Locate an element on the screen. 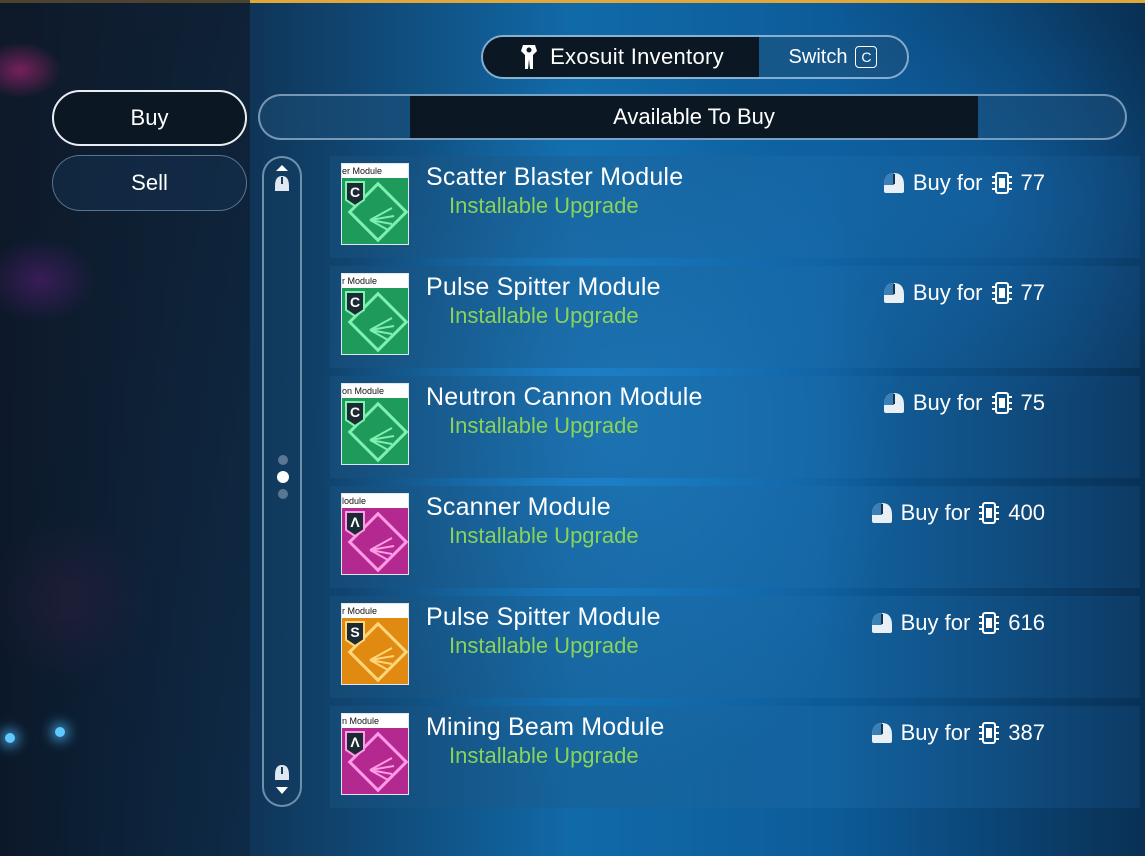 The width and height of the screenshot is (1145, 856). buy-price: Buy for 75 is located at coordinates (963, 403).